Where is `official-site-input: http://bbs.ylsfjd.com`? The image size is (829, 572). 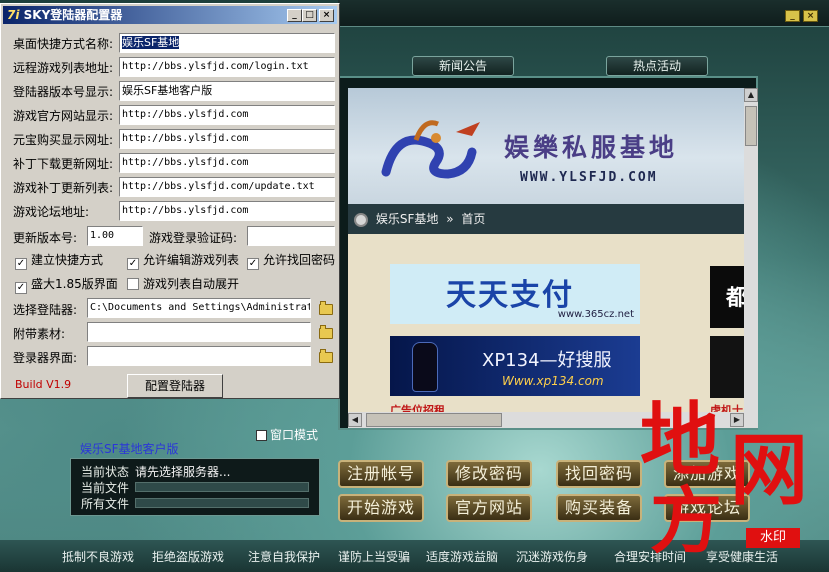
official-site-input: http://bbs.ylsfjd.com is located at coordinates (227, 115).